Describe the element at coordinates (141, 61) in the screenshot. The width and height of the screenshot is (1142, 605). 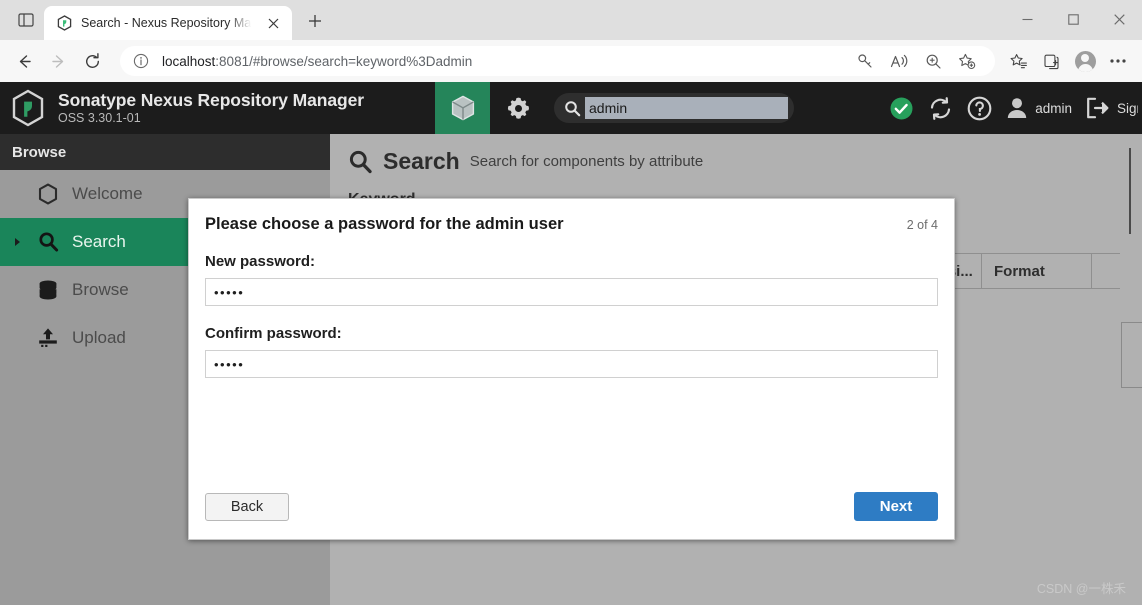
I see `info-icon` at that location.